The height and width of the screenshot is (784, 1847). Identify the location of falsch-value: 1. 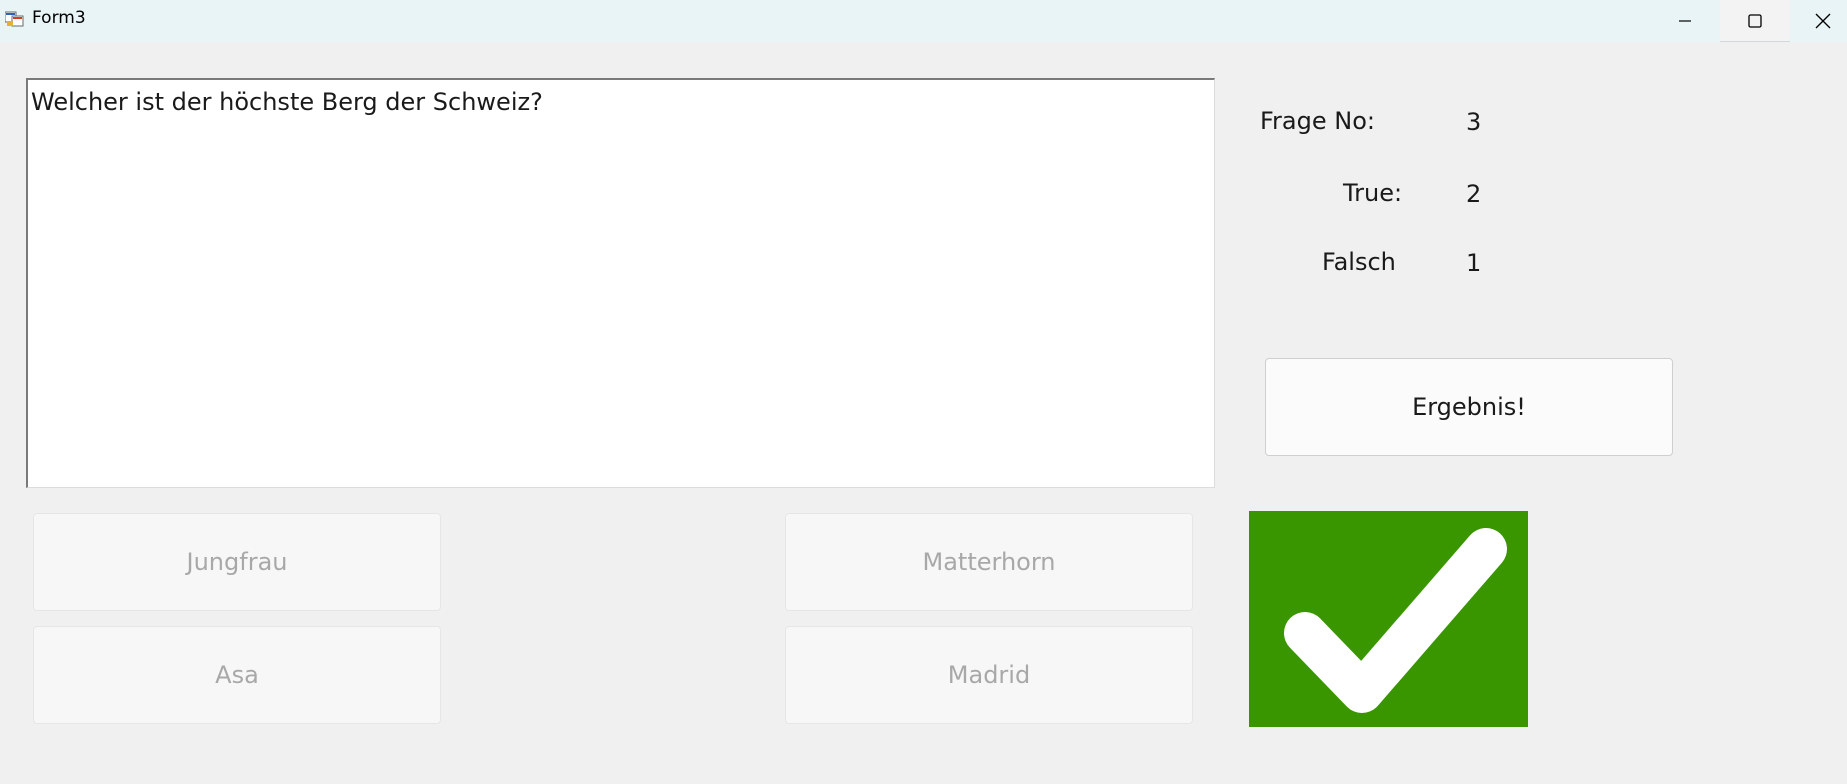
(1474, 263).